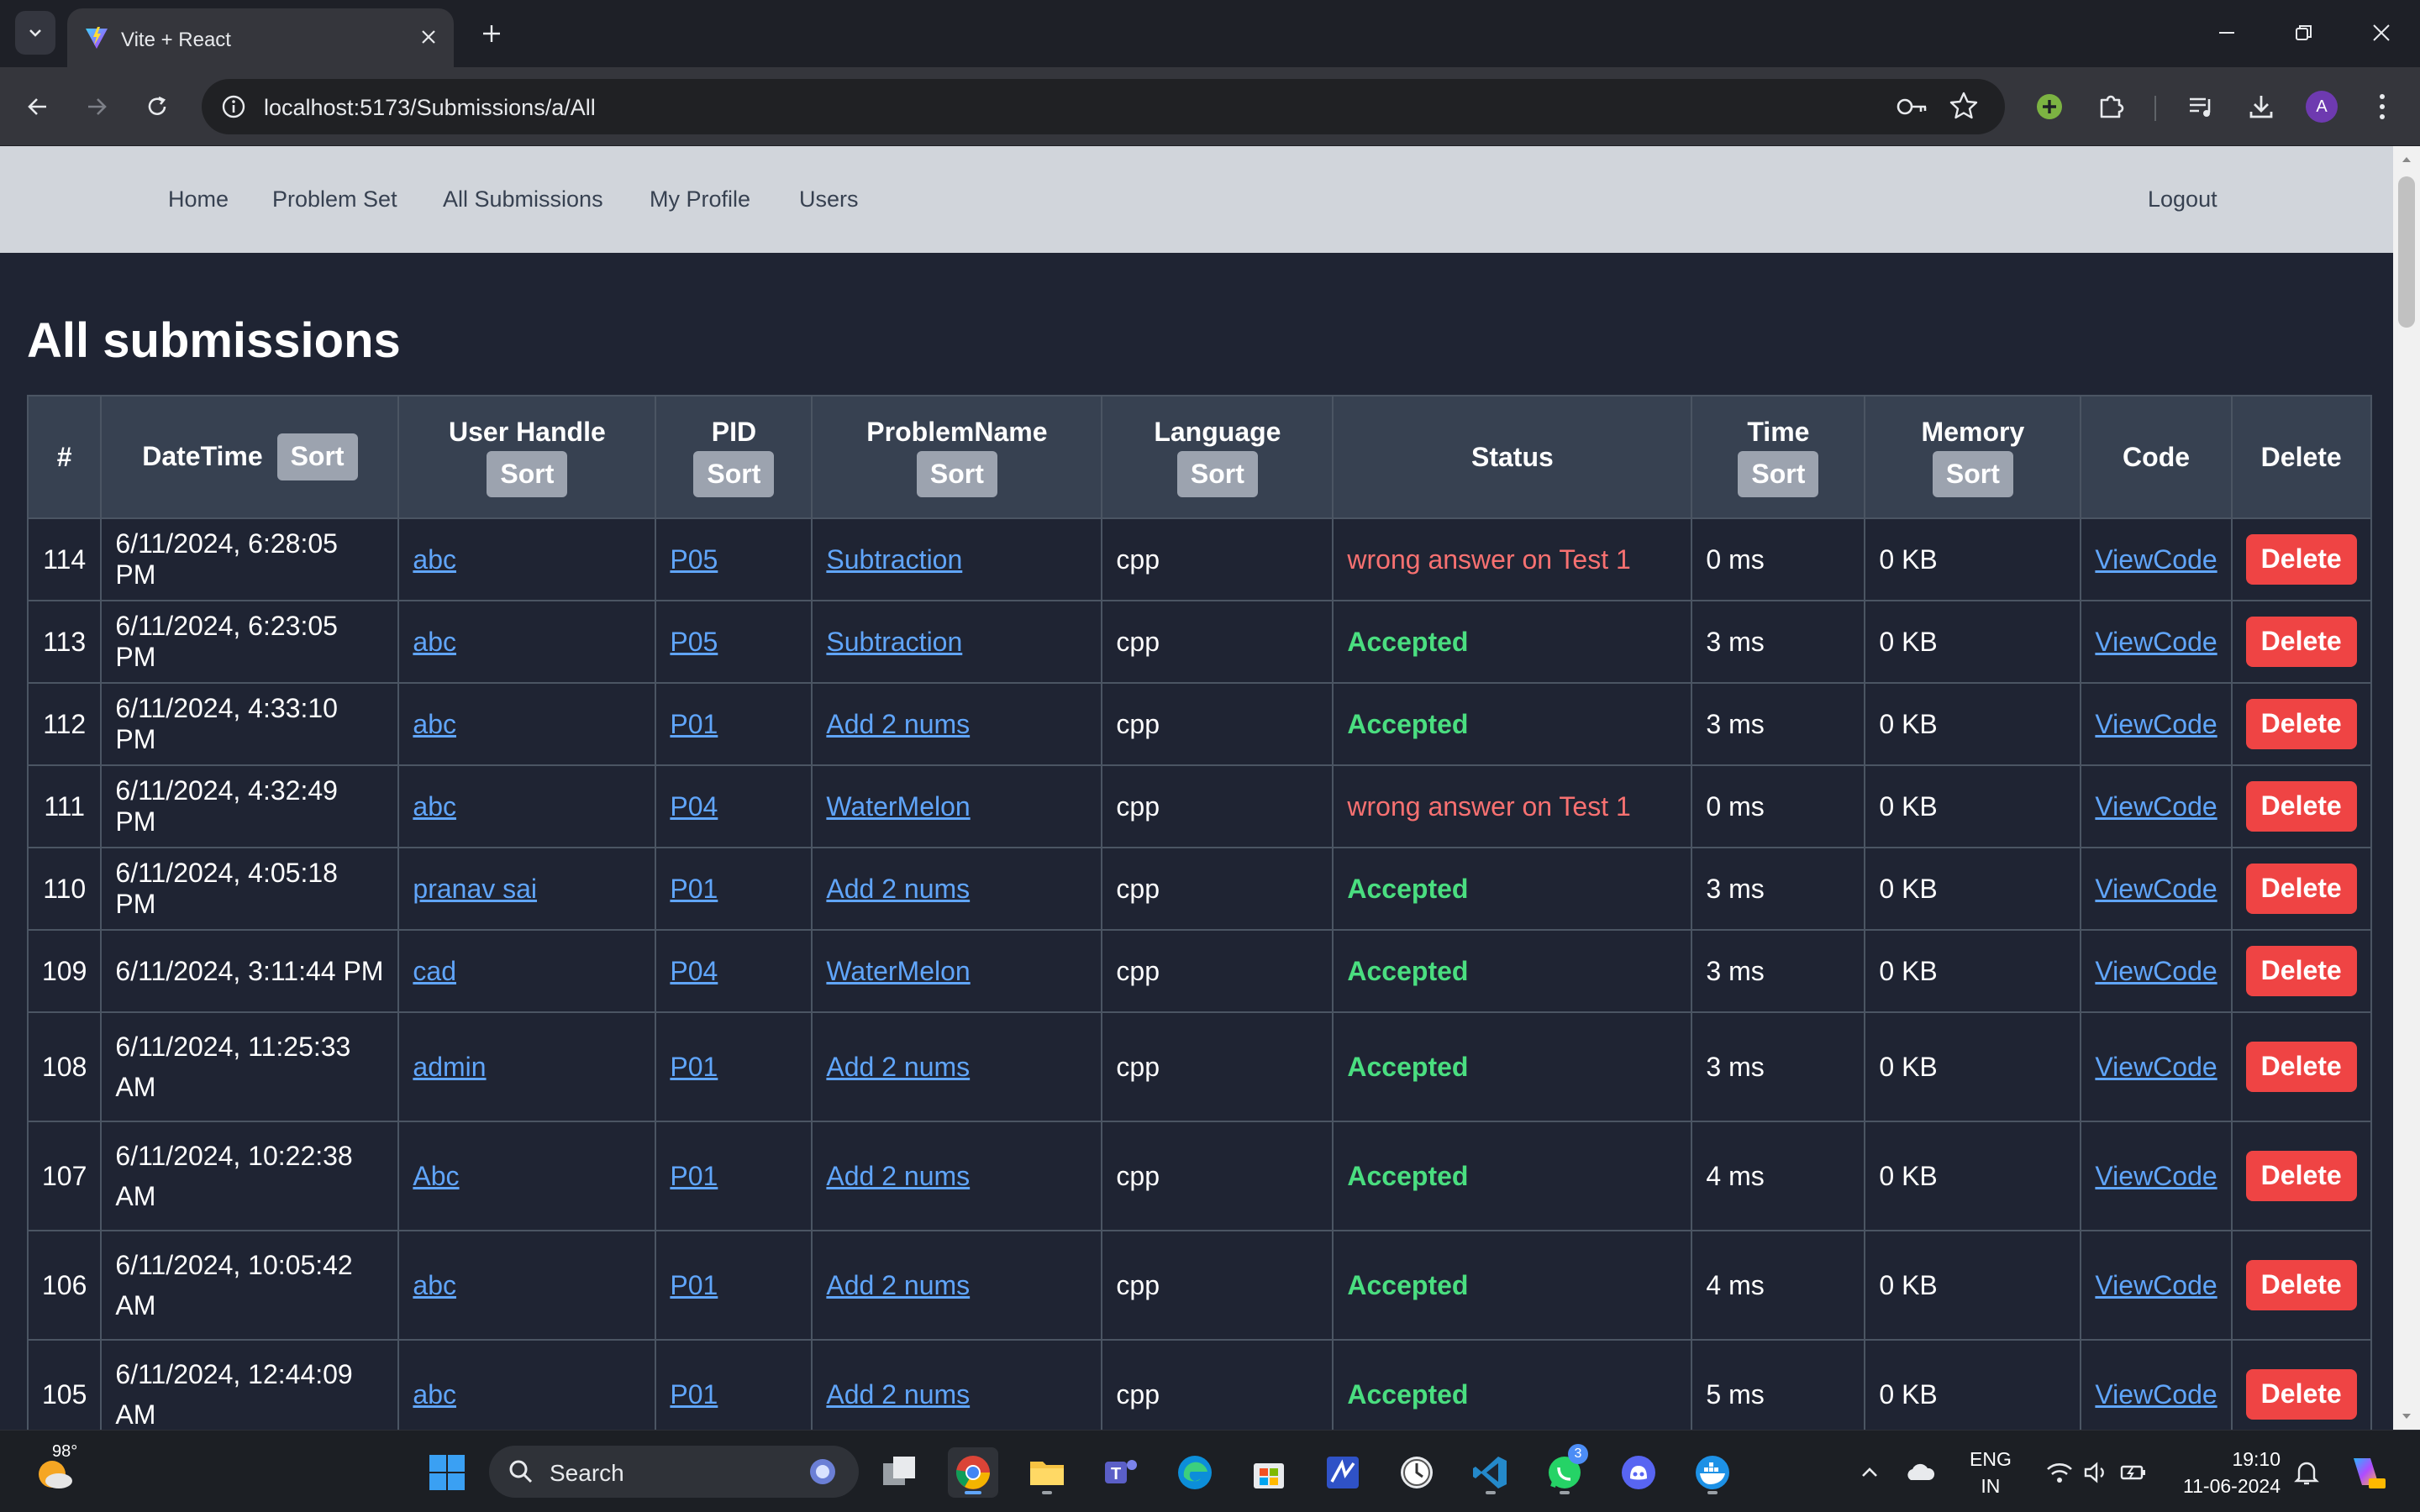 The height and width of the screenshot is (1512, 2420). I want to click on user-handle-link: admin, so click(450, 1067).